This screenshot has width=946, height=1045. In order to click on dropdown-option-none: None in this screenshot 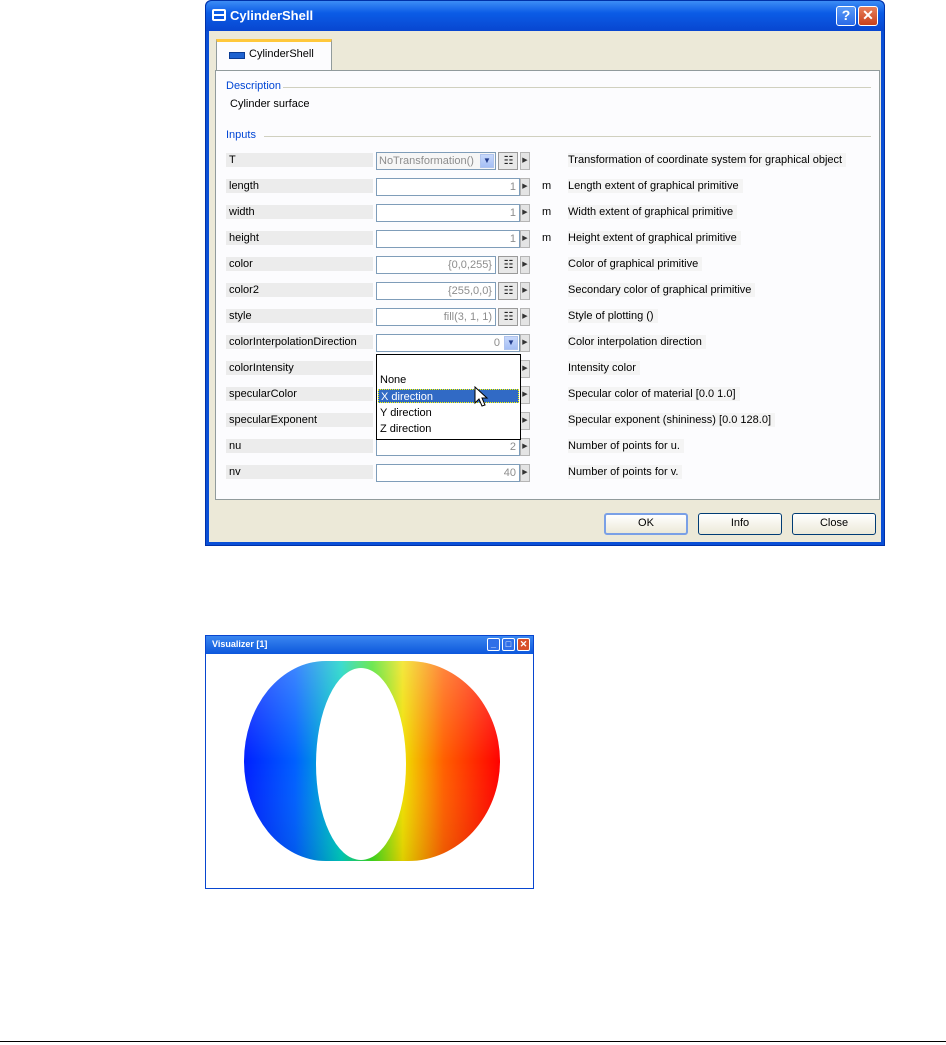, I will do `click(448, 380)`.